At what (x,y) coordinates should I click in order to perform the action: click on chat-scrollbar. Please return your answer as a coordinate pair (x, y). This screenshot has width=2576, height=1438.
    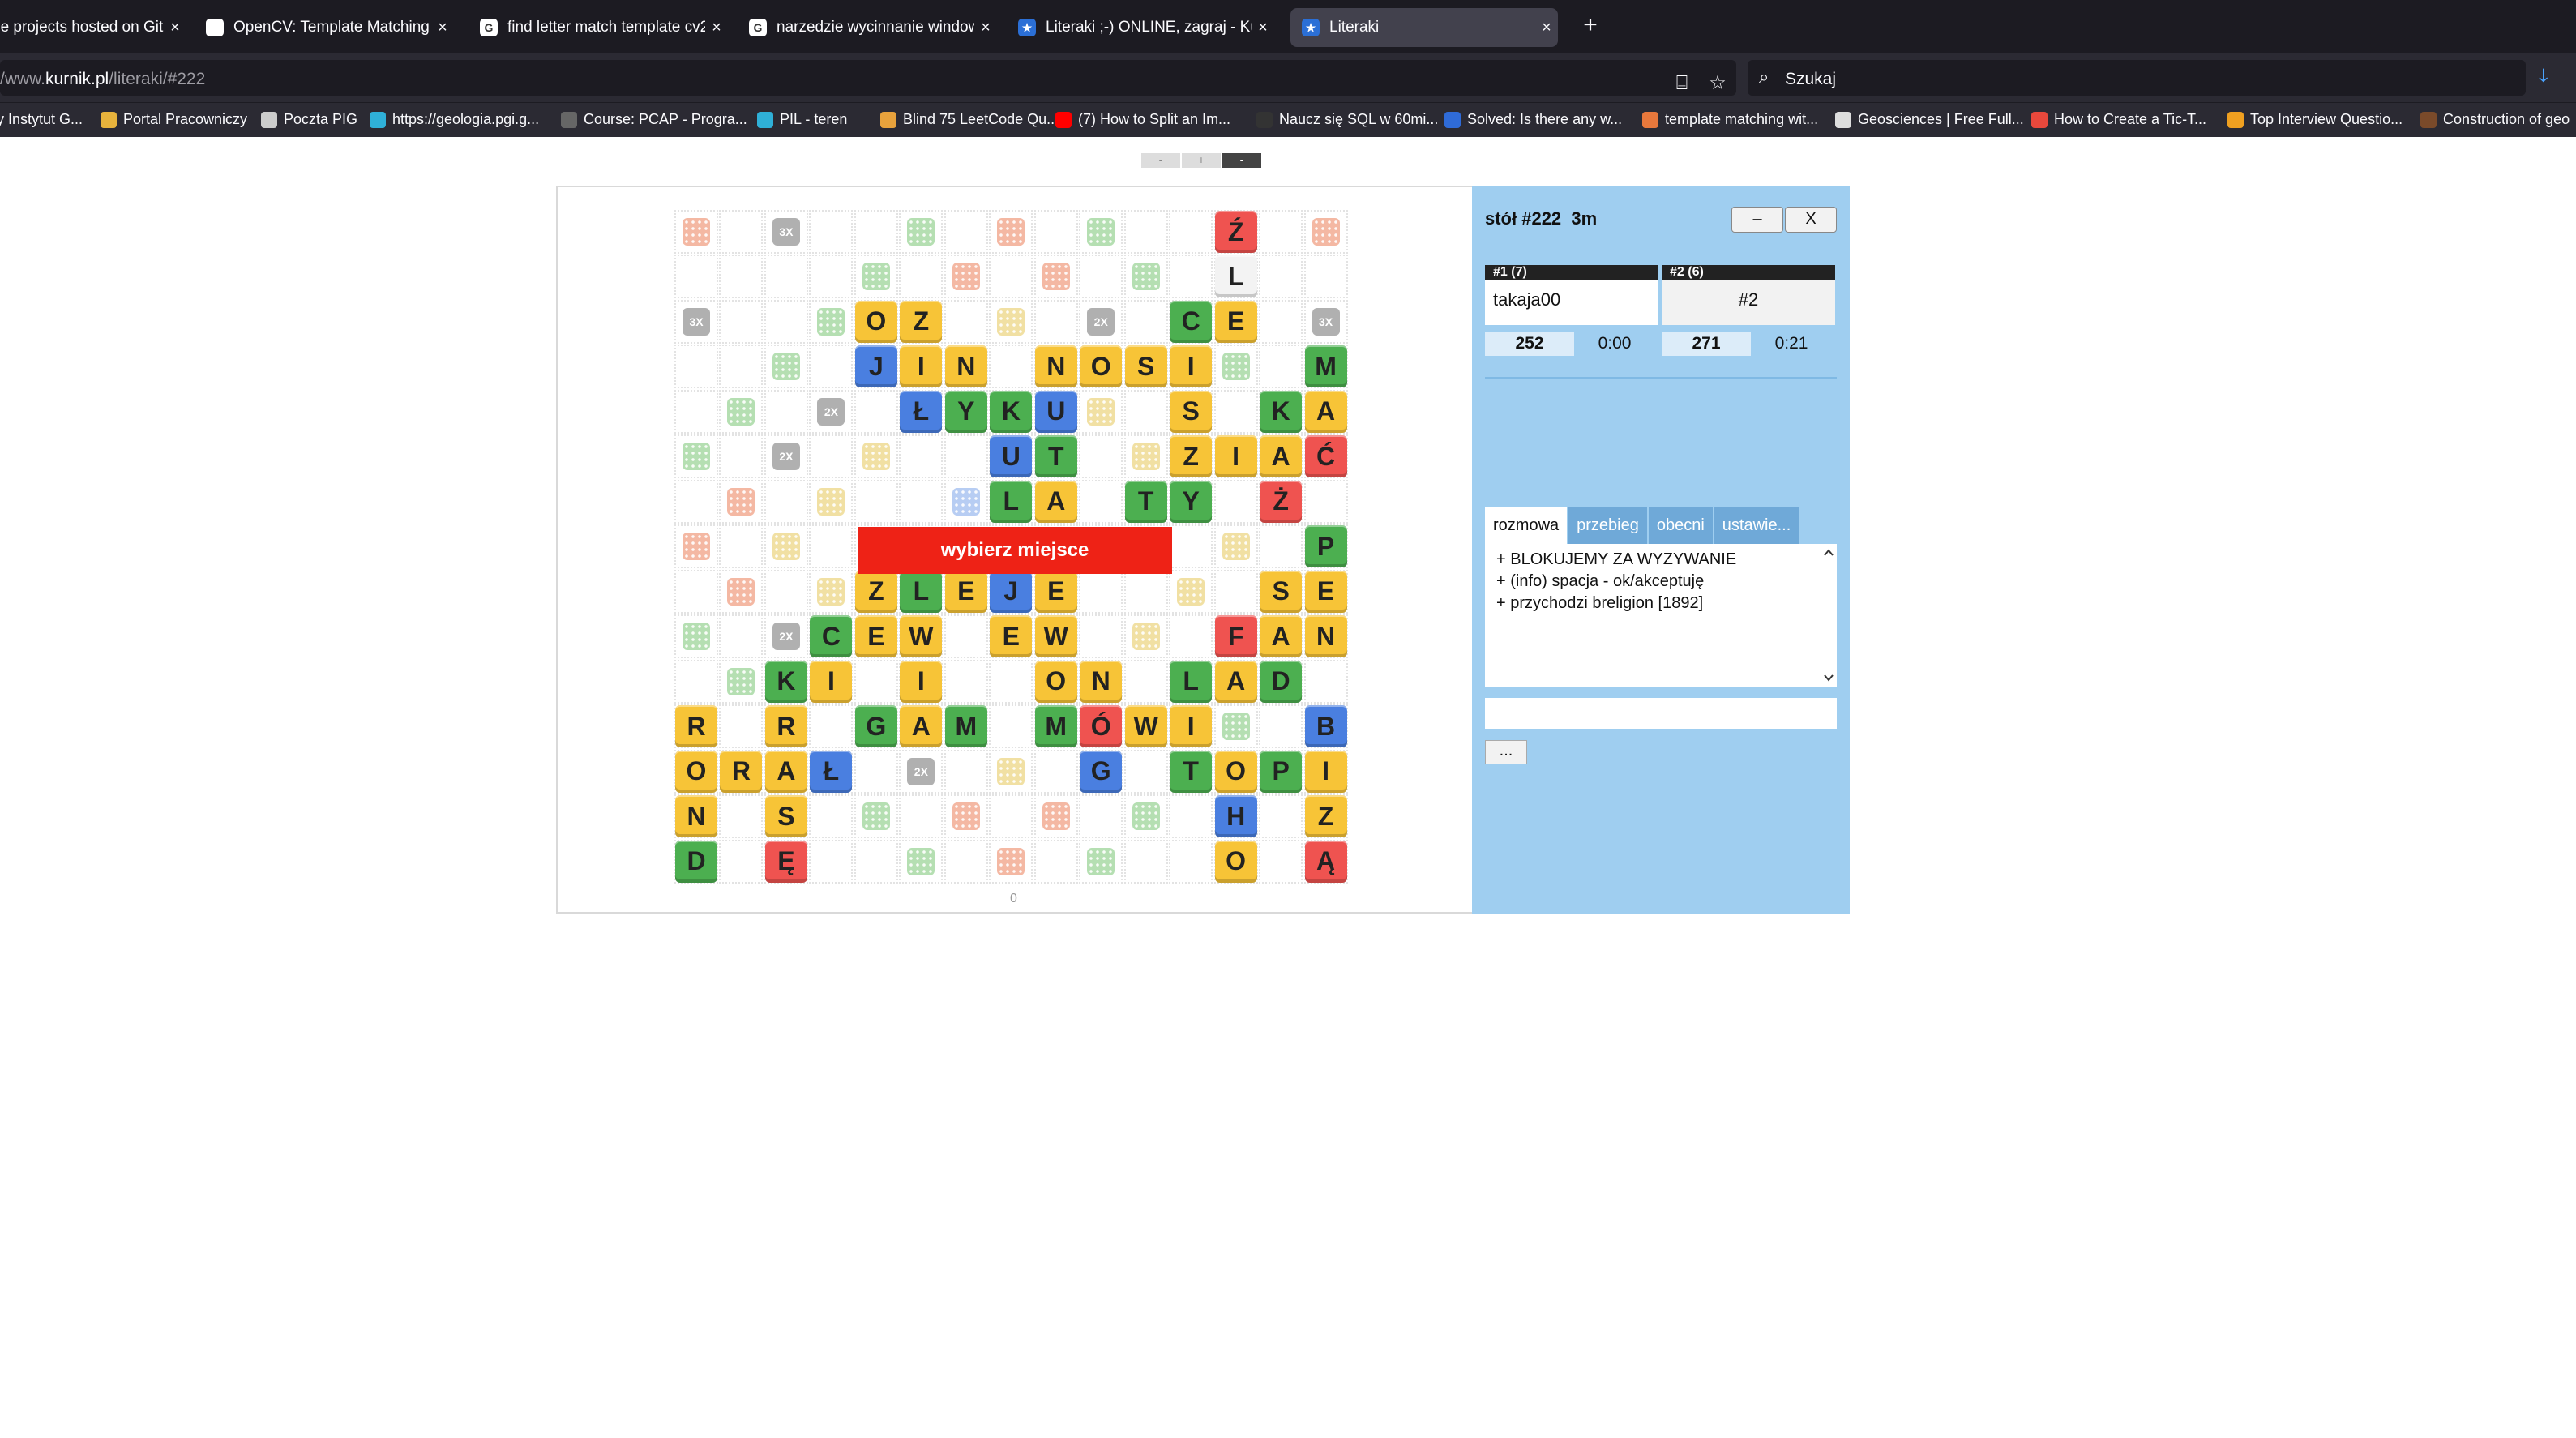
    Looking at the image, I should click on (1828, 616).